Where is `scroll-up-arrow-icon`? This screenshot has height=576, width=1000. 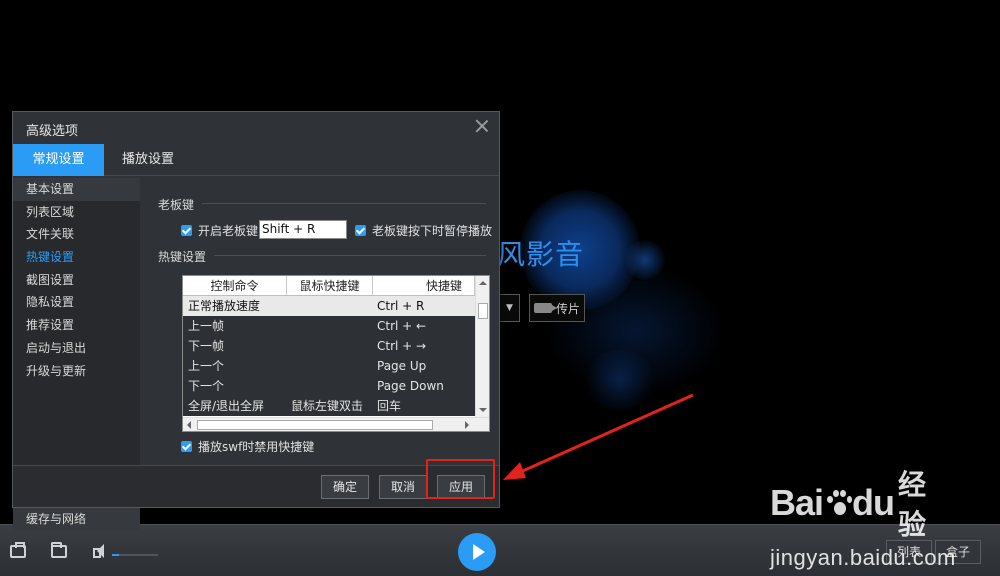 scroll-up-arrow-icon is located at coordinates (483, 283).